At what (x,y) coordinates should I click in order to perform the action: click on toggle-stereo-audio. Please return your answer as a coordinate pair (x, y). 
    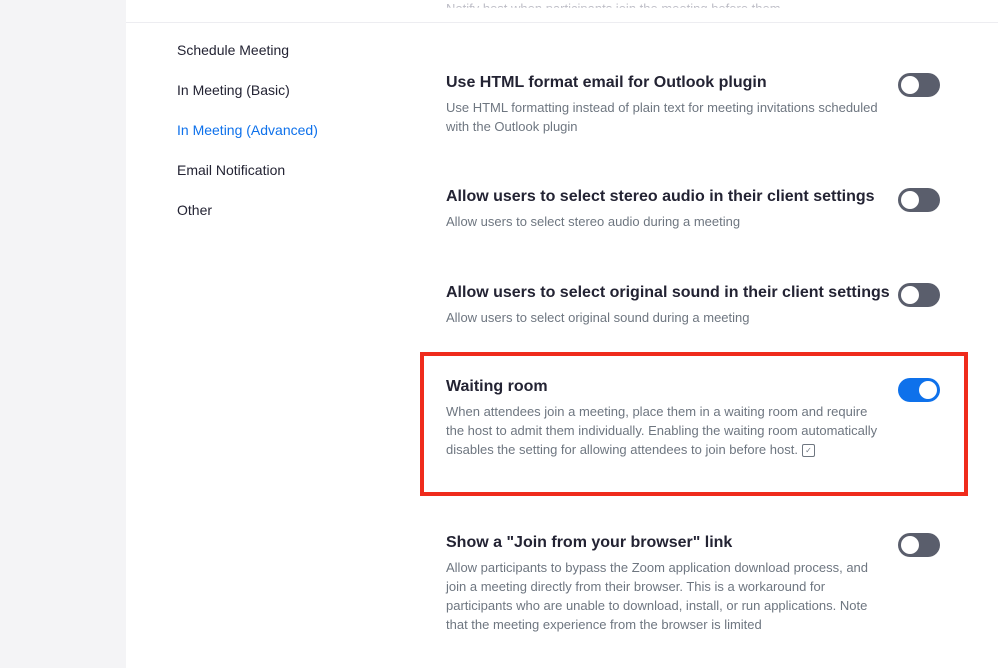
    Looking at the image, I should click on (919, 200).